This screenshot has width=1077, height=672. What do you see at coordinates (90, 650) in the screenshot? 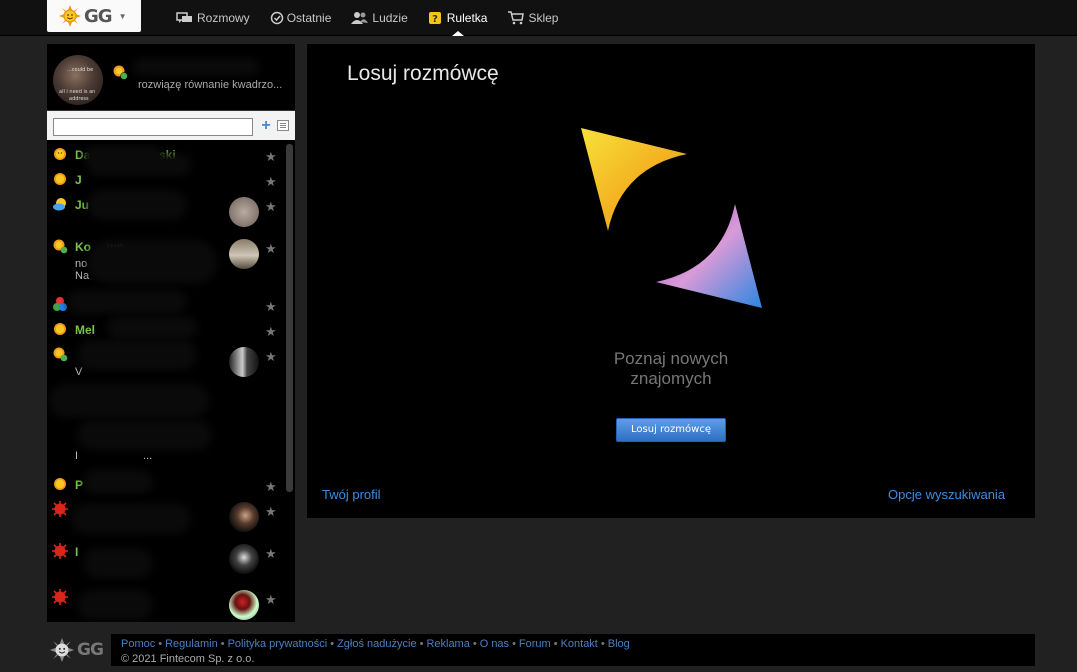
I see `footer-logo-text: GG` at bounding box center [90, 650].